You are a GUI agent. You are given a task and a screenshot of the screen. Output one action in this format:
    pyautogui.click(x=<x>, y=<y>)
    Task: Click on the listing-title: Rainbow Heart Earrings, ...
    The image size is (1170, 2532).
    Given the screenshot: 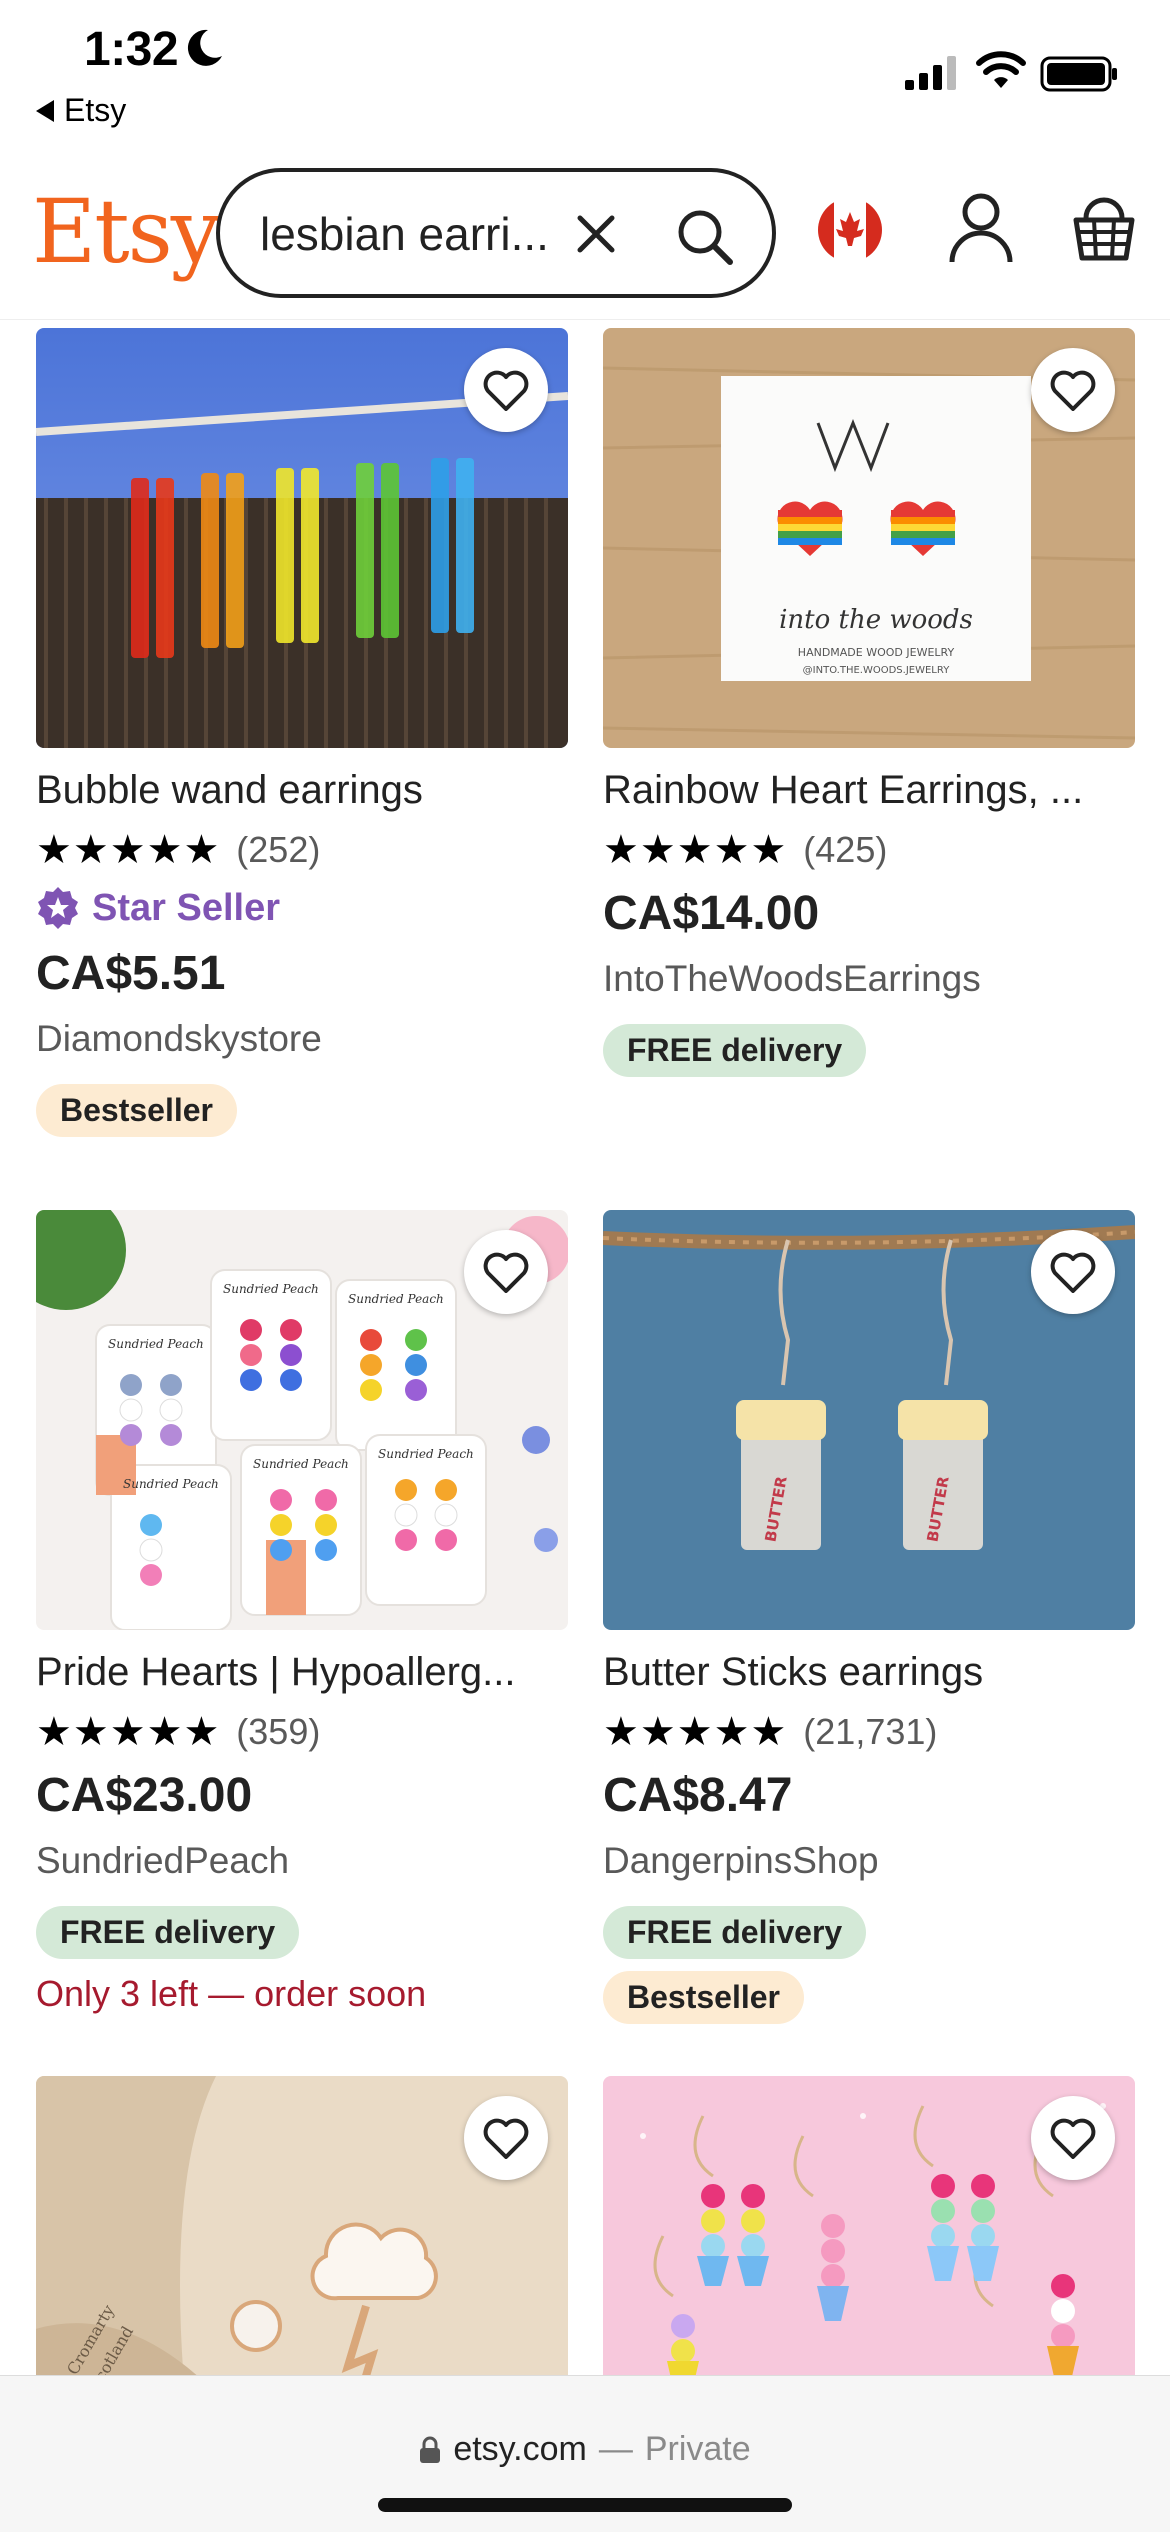 What is the action you would take?
    pyautogui.click(x=869, y=792)
    